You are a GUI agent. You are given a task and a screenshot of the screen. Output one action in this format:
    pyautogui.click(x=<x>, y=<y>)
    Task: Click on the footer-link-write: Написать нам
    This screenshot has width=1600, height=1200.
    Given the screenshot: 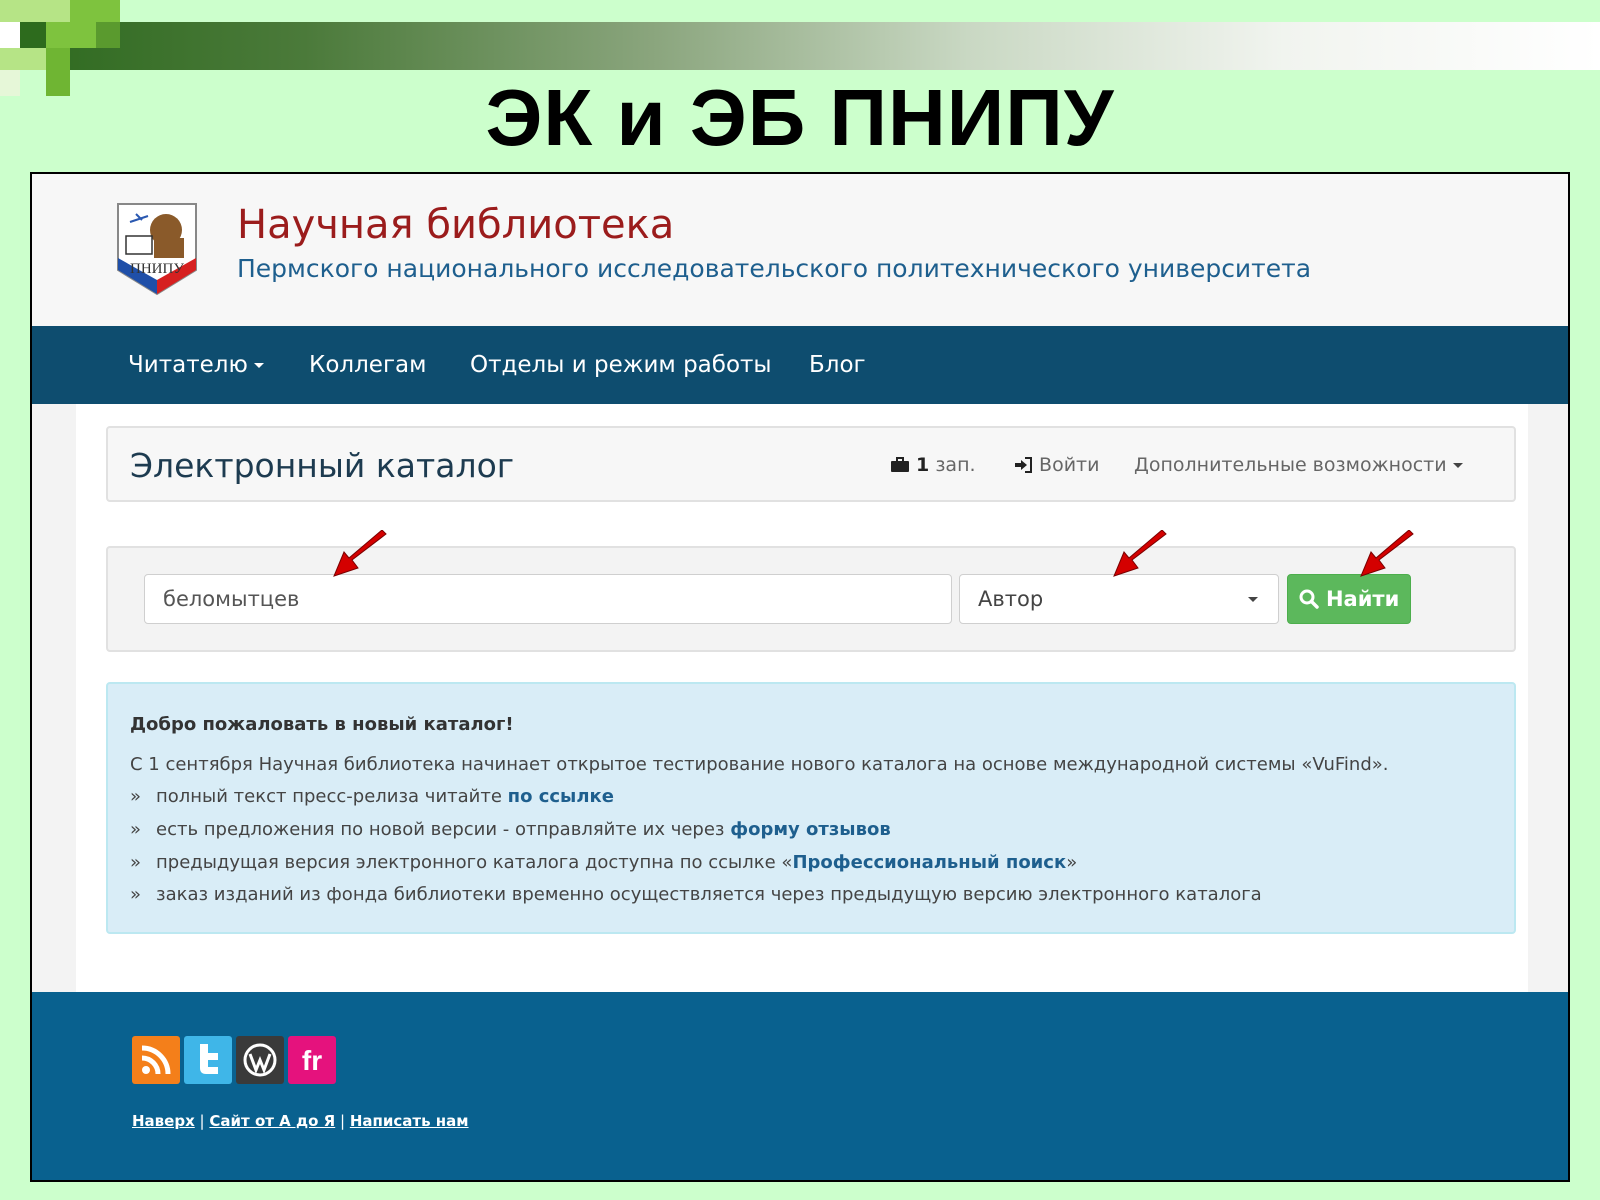 What is the action you would take?
    pyautogui.click(x=409, y=1121)
    